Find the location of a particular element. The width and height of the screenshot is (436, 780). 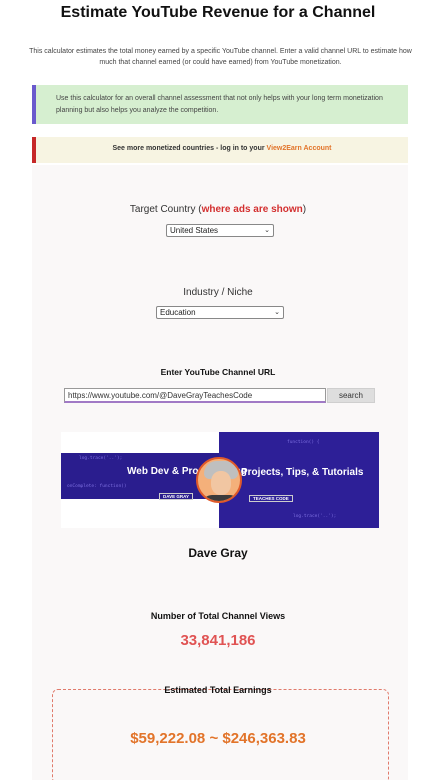

views-label: Number of Total Channel Views is located at coordinates (218, 616).